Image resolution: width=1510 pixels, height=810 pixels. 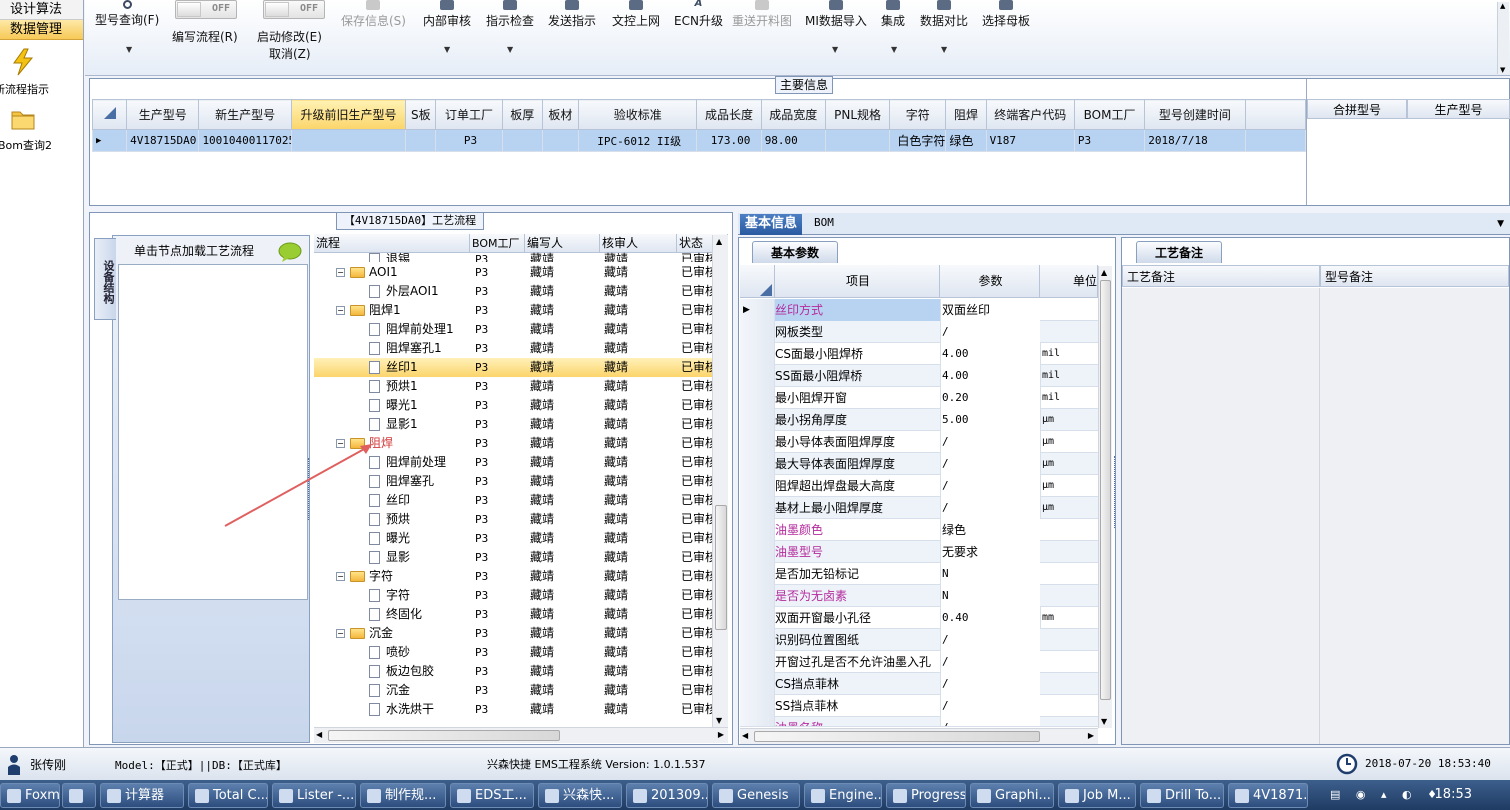 What do you see at coordinates (990, 310) in the screenshot?
I see `param-value: 双面丝印` at bounding box center [990, 310].